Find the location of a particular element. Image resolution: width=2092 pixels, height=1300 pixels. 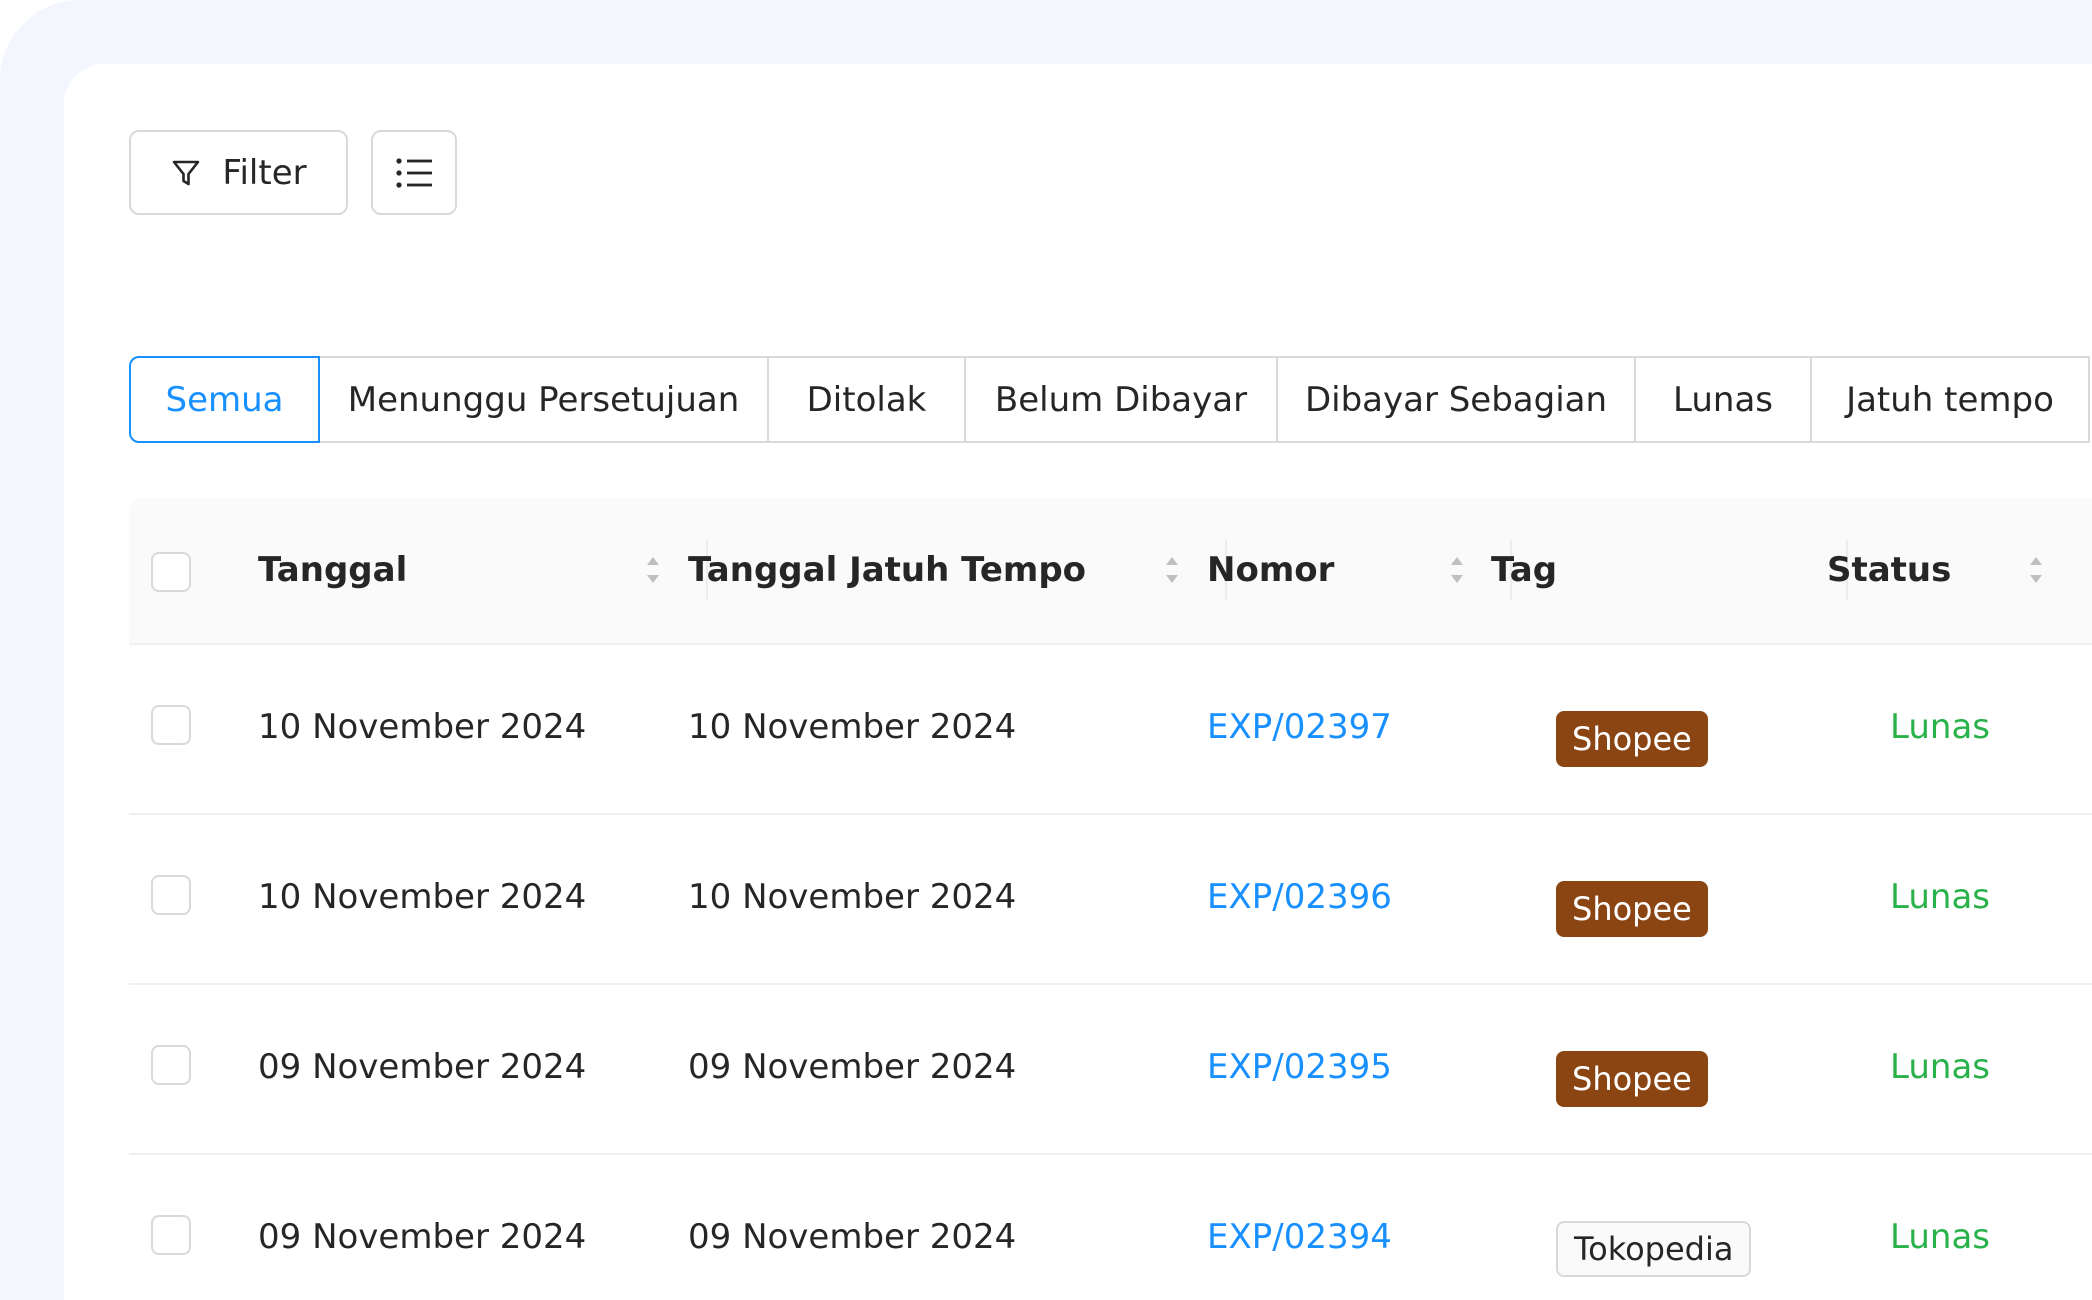

list-icon is located at coordinates (414, 172).